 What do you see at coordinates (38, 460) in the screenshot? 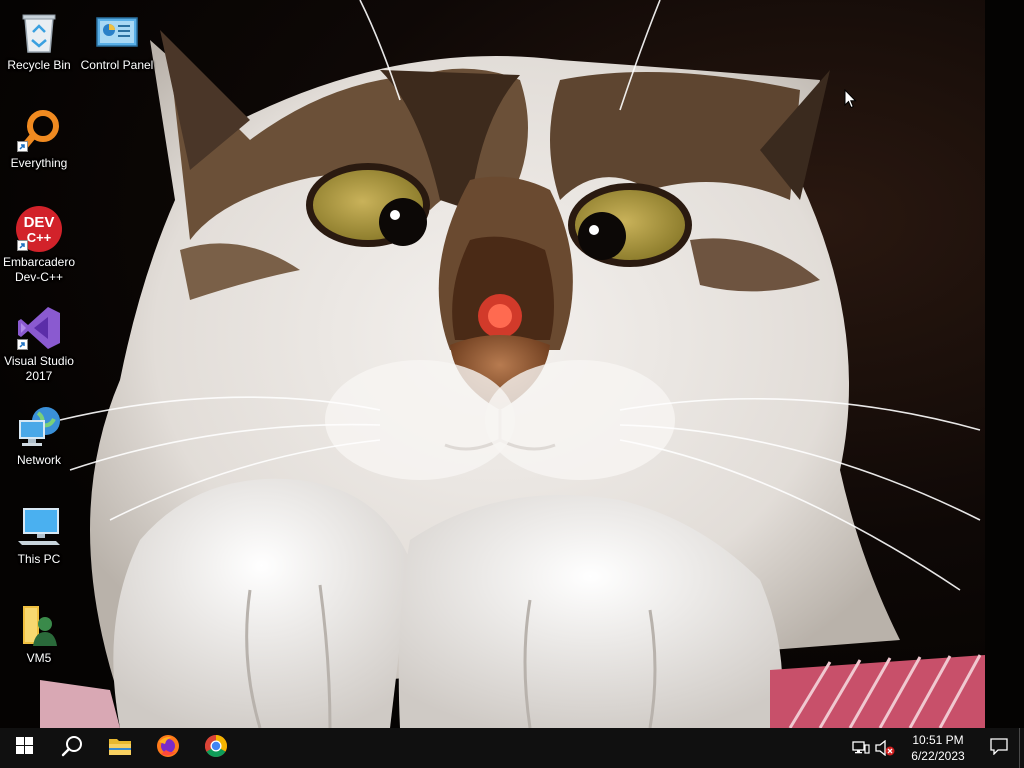
I see `desktop-icon-label: Network` at bounding box center [38, 460].